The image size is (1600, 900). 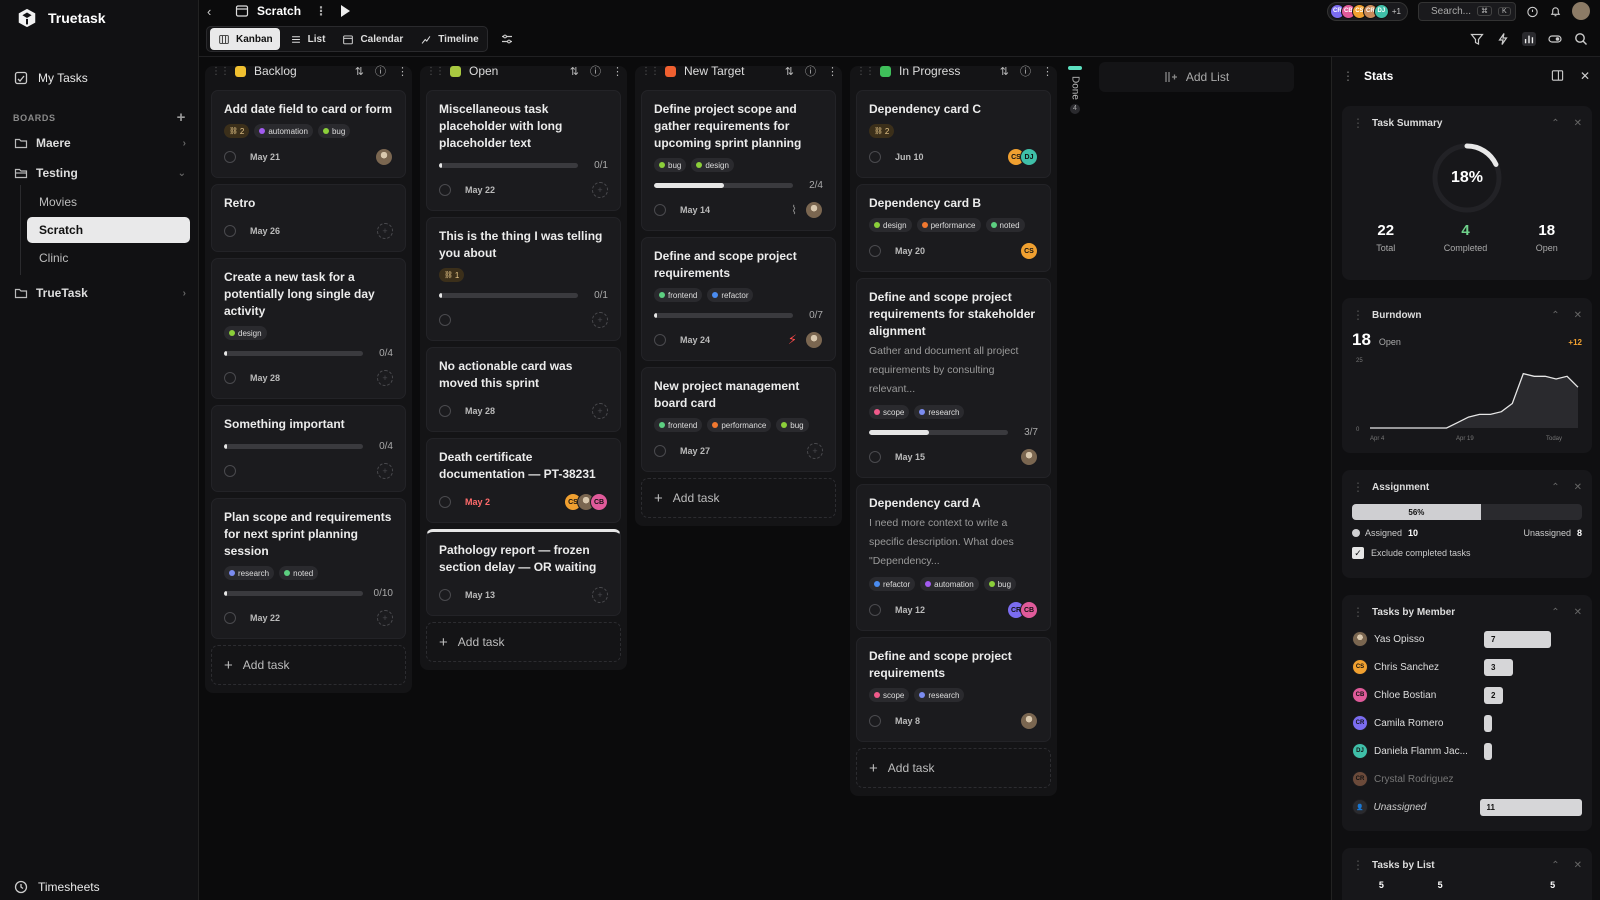 What do you see at coordinates (1557, 75) in the screenshot?
I see `dock-panel-icon` at bounding box center [1557, 75].